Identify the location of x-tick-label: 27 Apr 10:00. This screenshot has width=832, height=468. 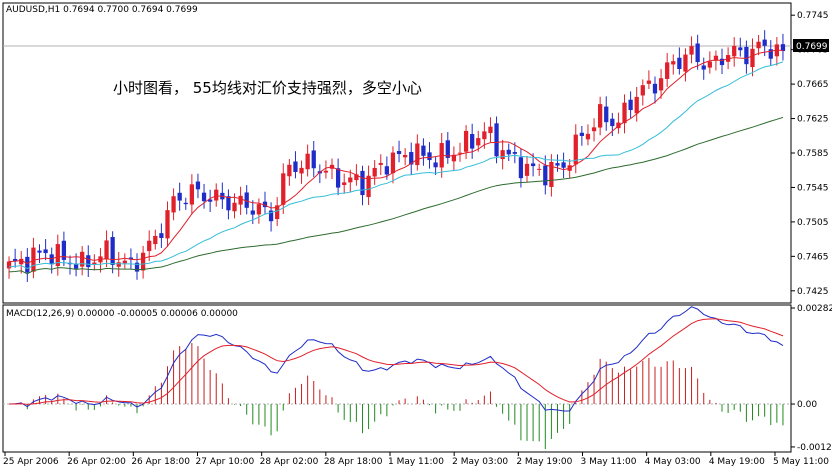
(225, 462).